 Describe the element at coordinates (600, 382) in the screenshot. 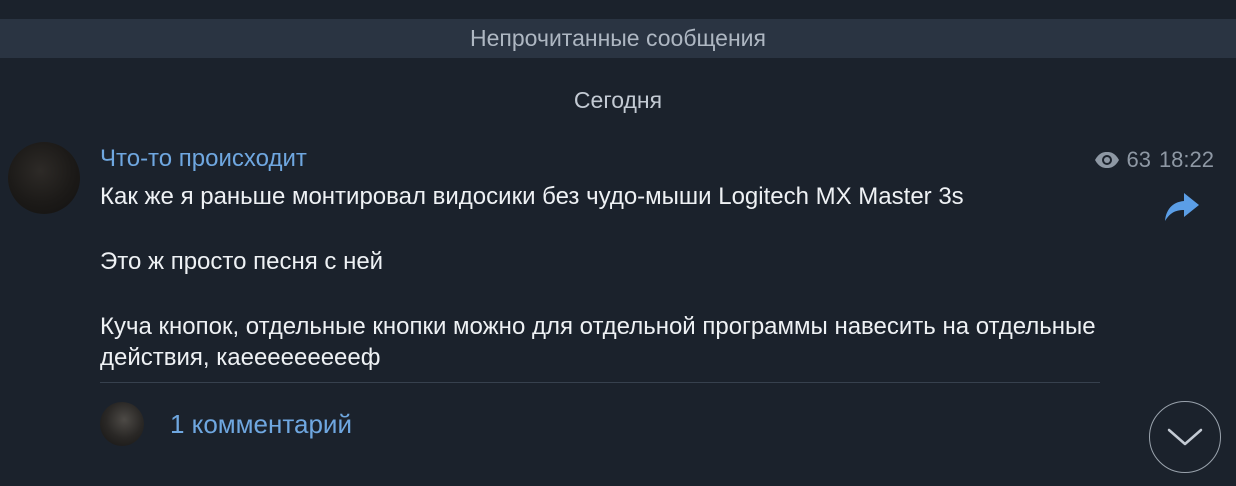

I see `comments-divider` at that location.